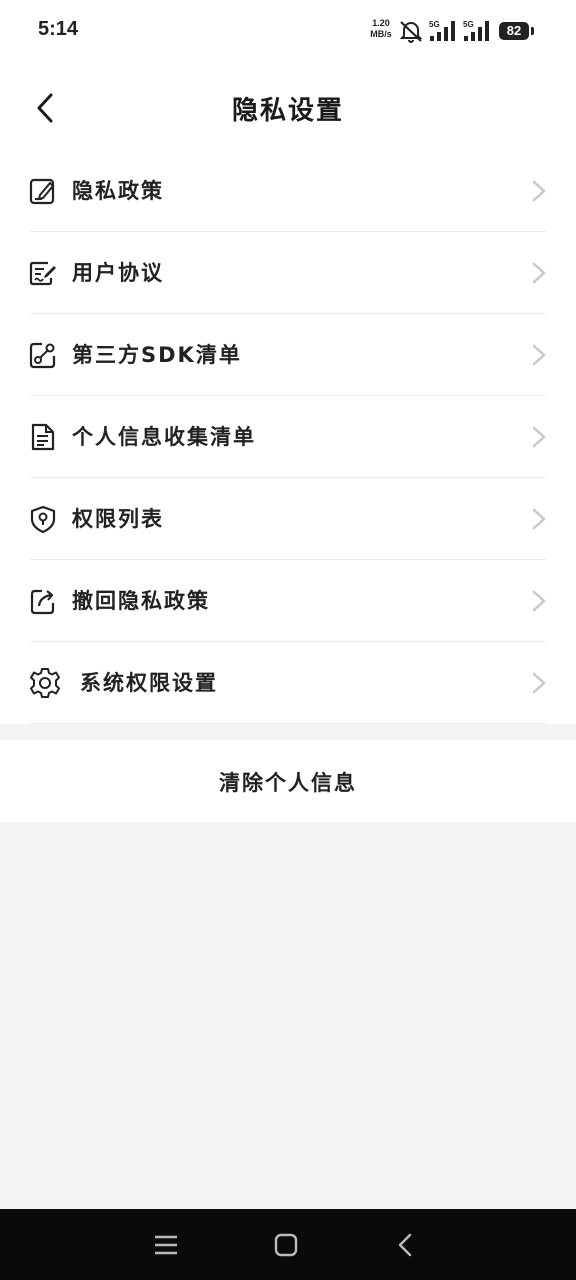  I want to click on menu-item-label: 隐私政策, so click(118, 191).